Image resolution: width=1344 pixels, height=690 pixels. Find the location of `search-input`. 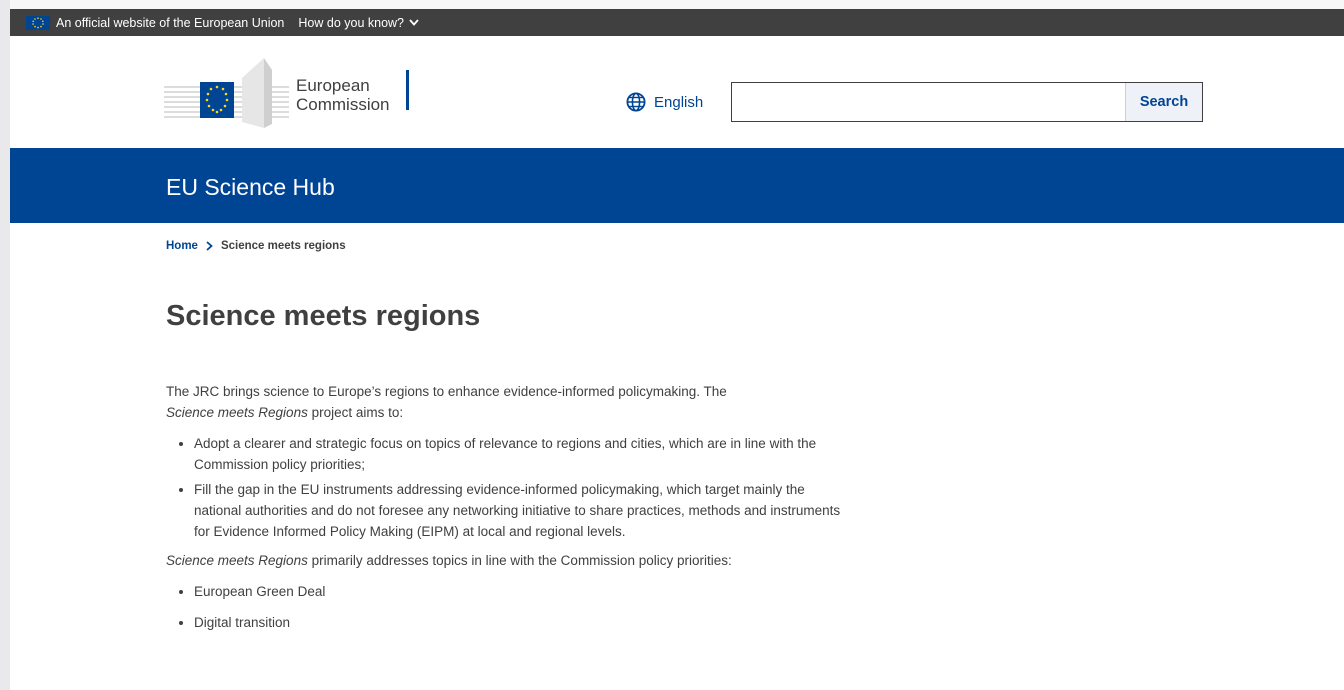

search-input is located at coordinates (928, 102).